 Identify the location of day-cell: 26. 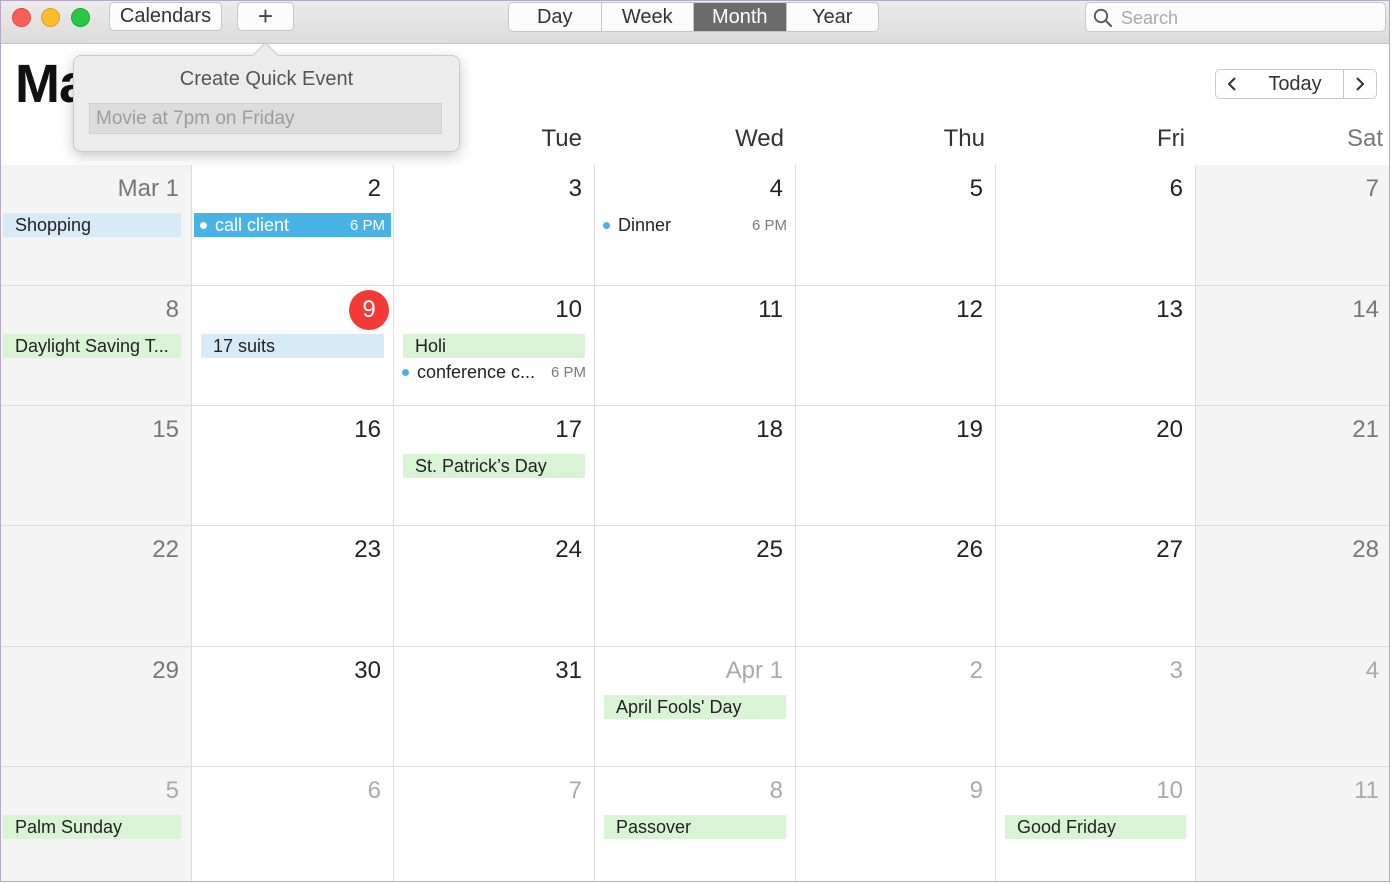
(896, 586).